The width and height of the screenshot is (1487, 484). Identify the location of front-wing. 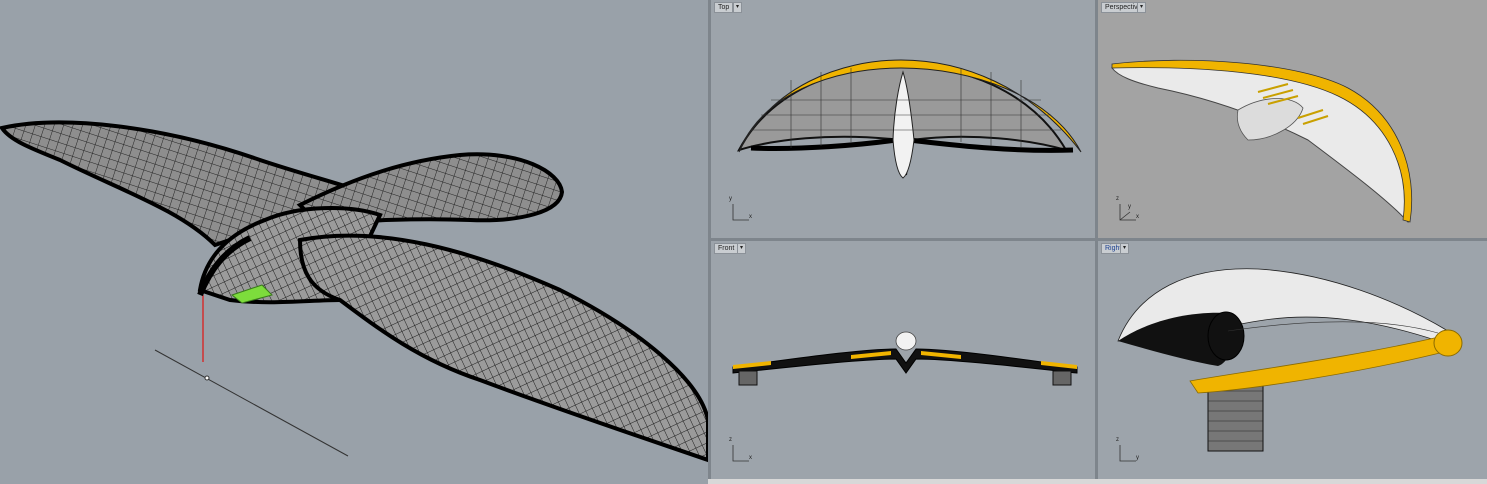
(502, 348).